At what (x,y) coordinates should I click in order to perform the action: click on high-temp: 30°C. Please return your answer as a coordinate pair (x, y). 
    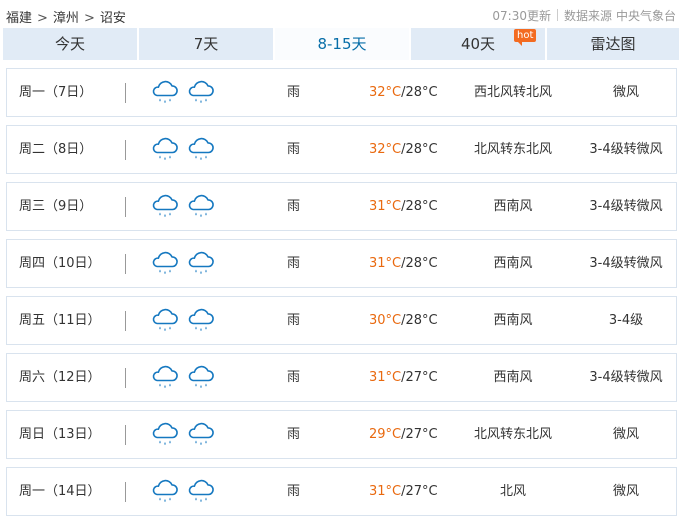
    Looking at the image, I should click on (385, 320).